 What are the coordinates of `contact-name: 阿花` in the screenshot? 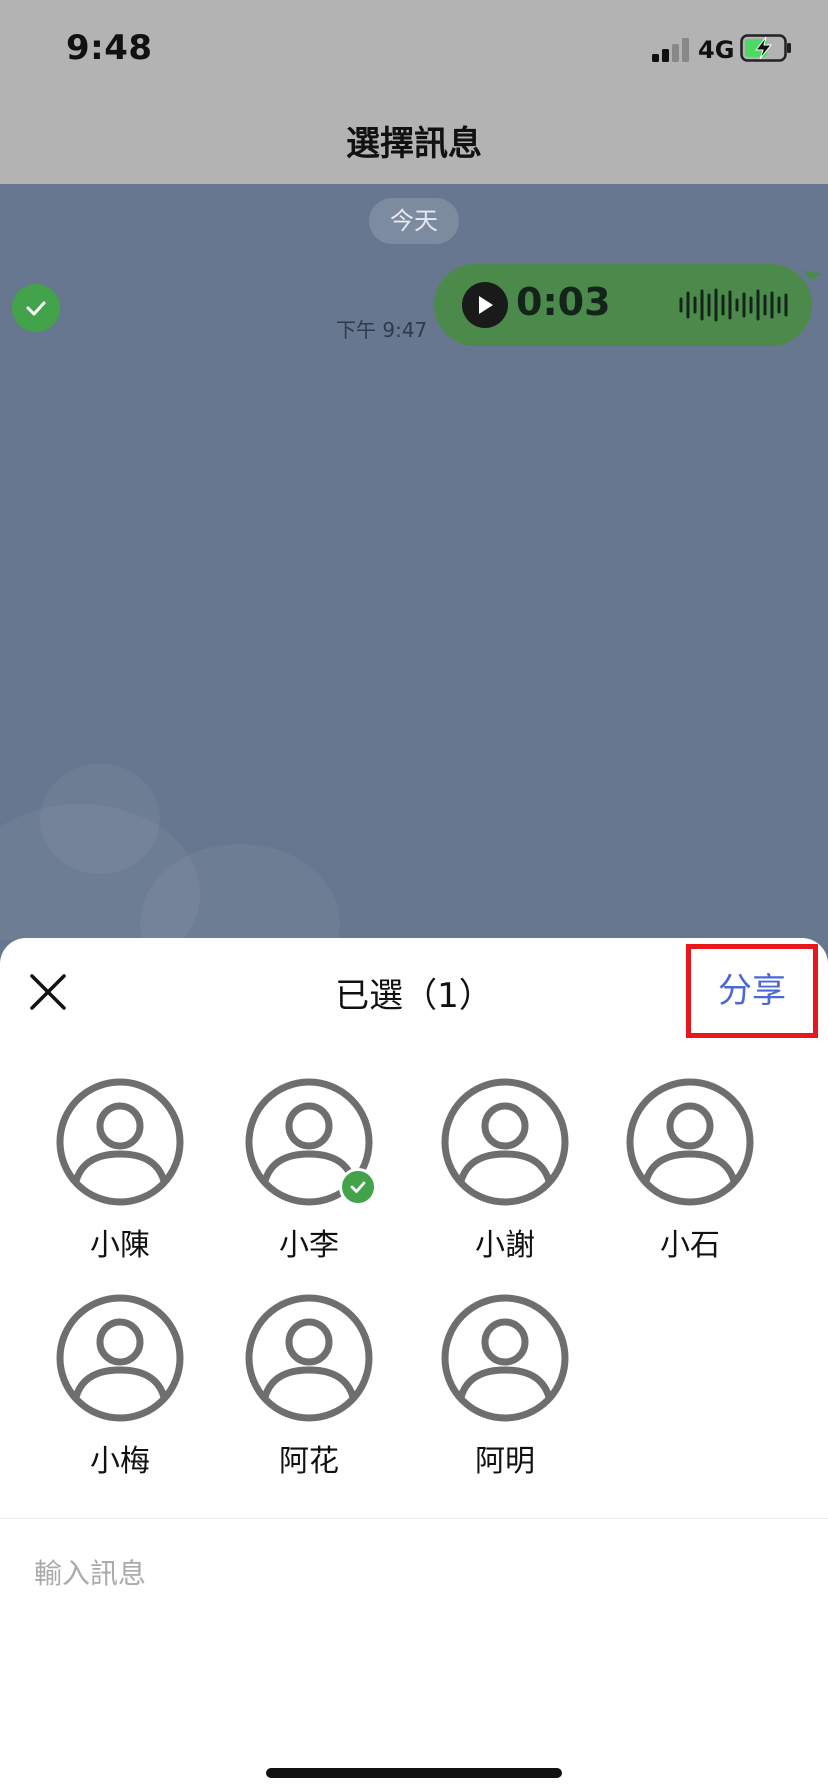 It's located at (309, 1461).